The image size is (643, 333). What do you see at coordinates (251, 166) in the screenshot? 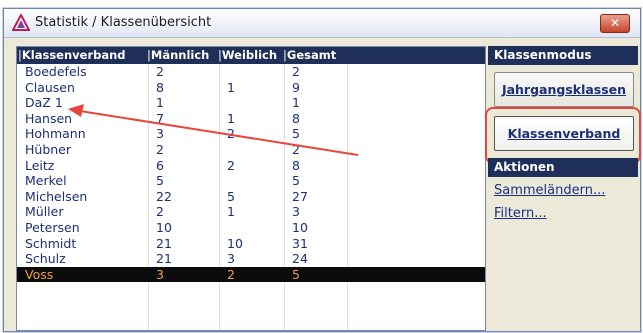
I see `table-row: Leitz 6 2 8` at bounding box center [251, 166].